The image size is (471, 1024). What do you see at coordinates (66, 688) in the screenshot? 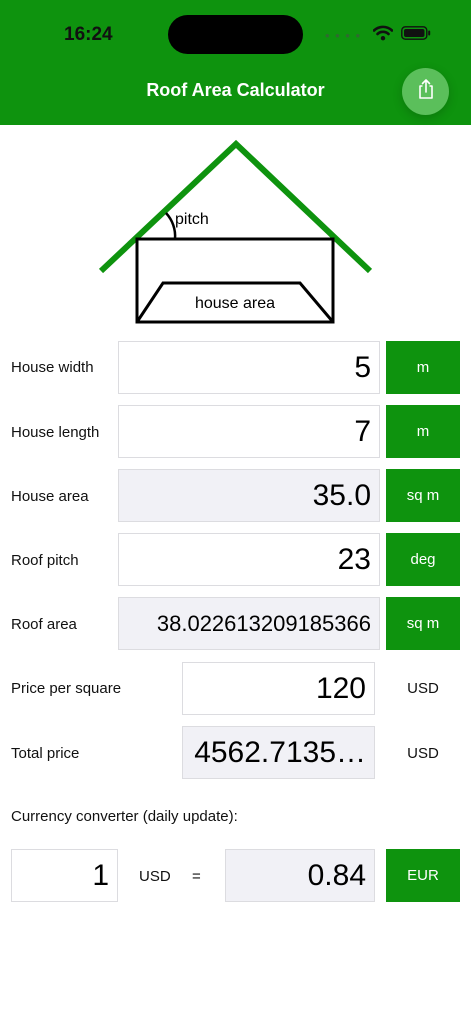
I see `price-per-square-label: Price per square` at bounding box center [66, 688].